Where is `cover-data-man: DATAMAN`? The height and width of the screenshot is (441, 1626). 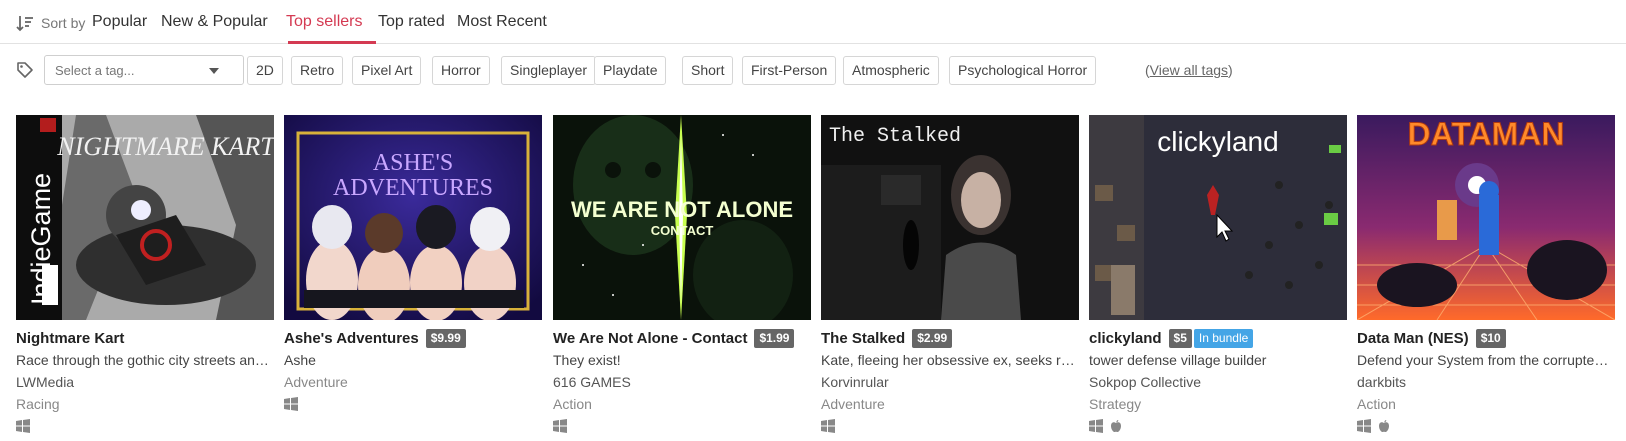
cover-data-man: DATAMAN is located at coordinates (1486, 217).